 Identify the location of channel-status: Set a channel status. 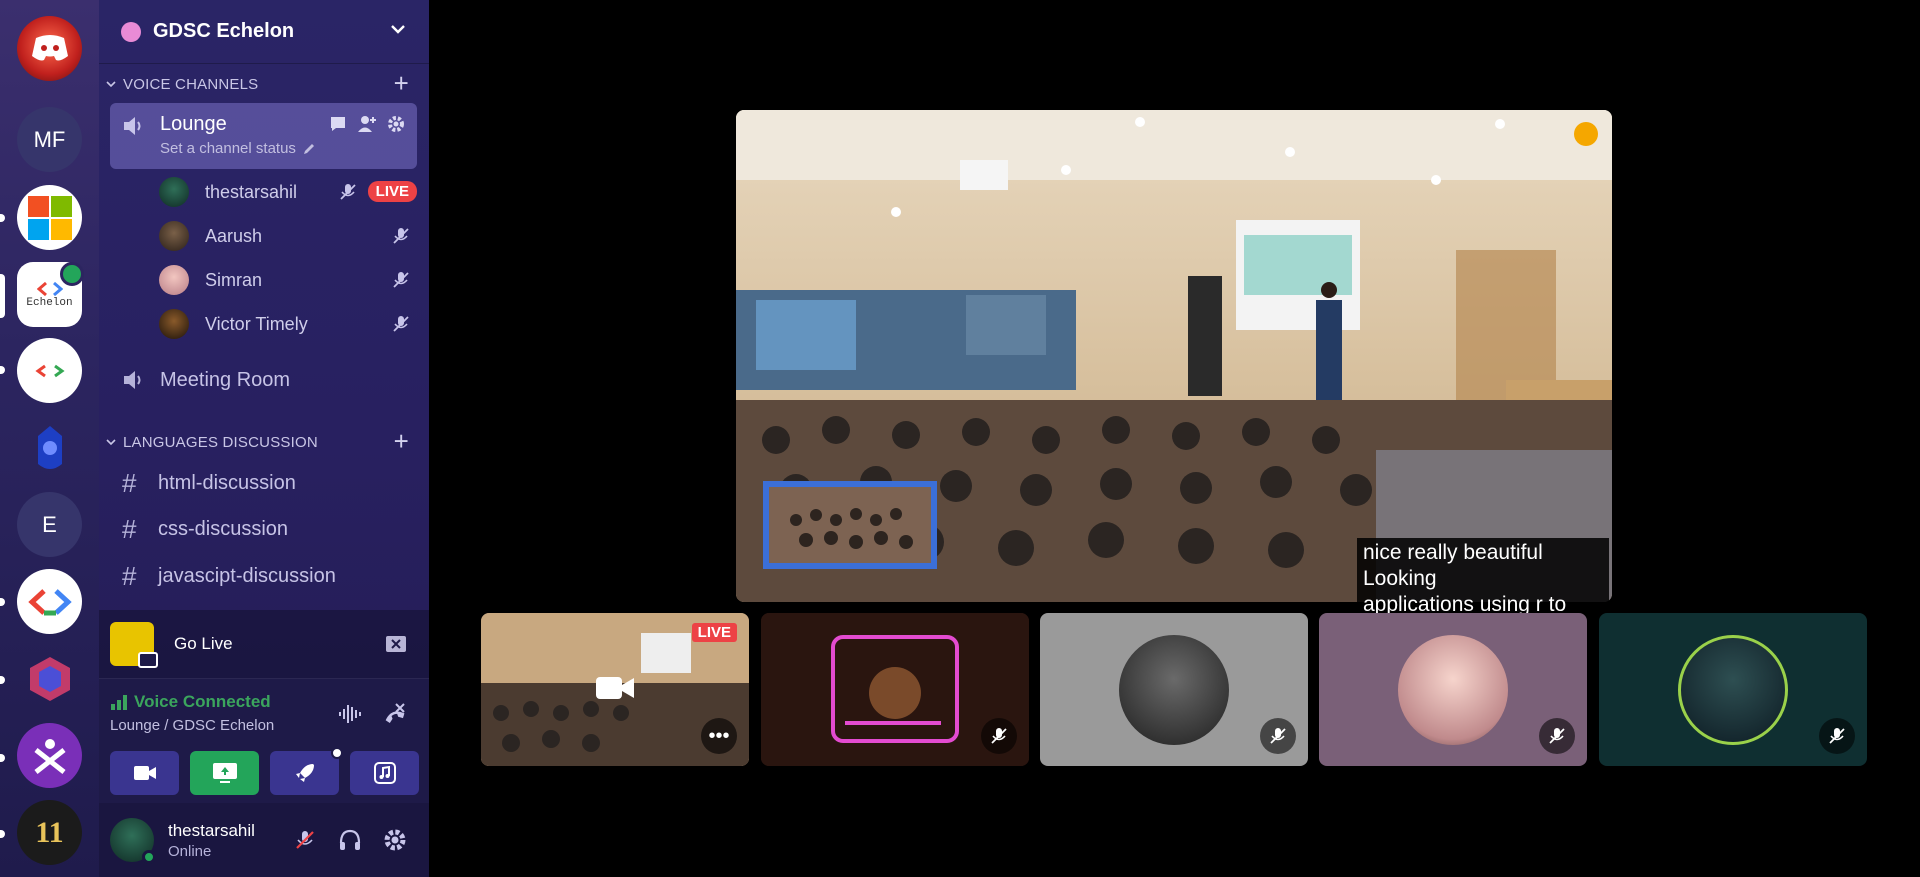
(238, 148).